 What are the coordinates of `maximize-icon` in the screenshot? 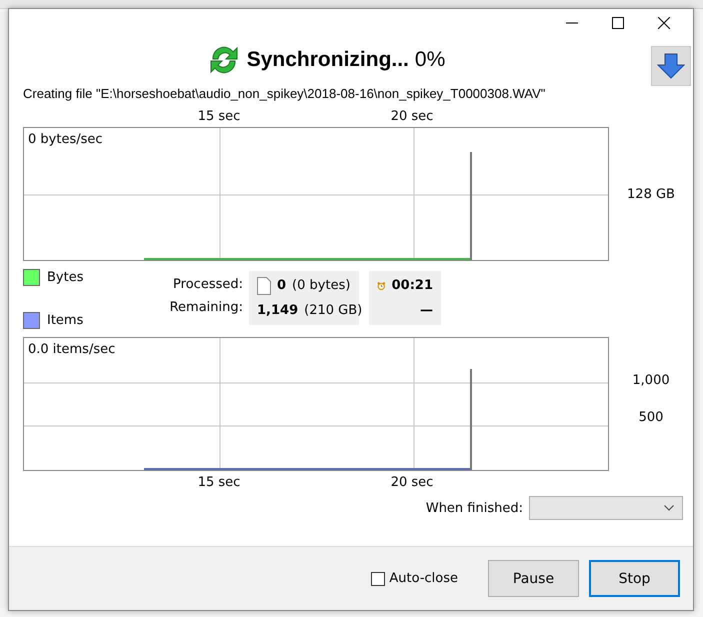 It's located at (618, 23).